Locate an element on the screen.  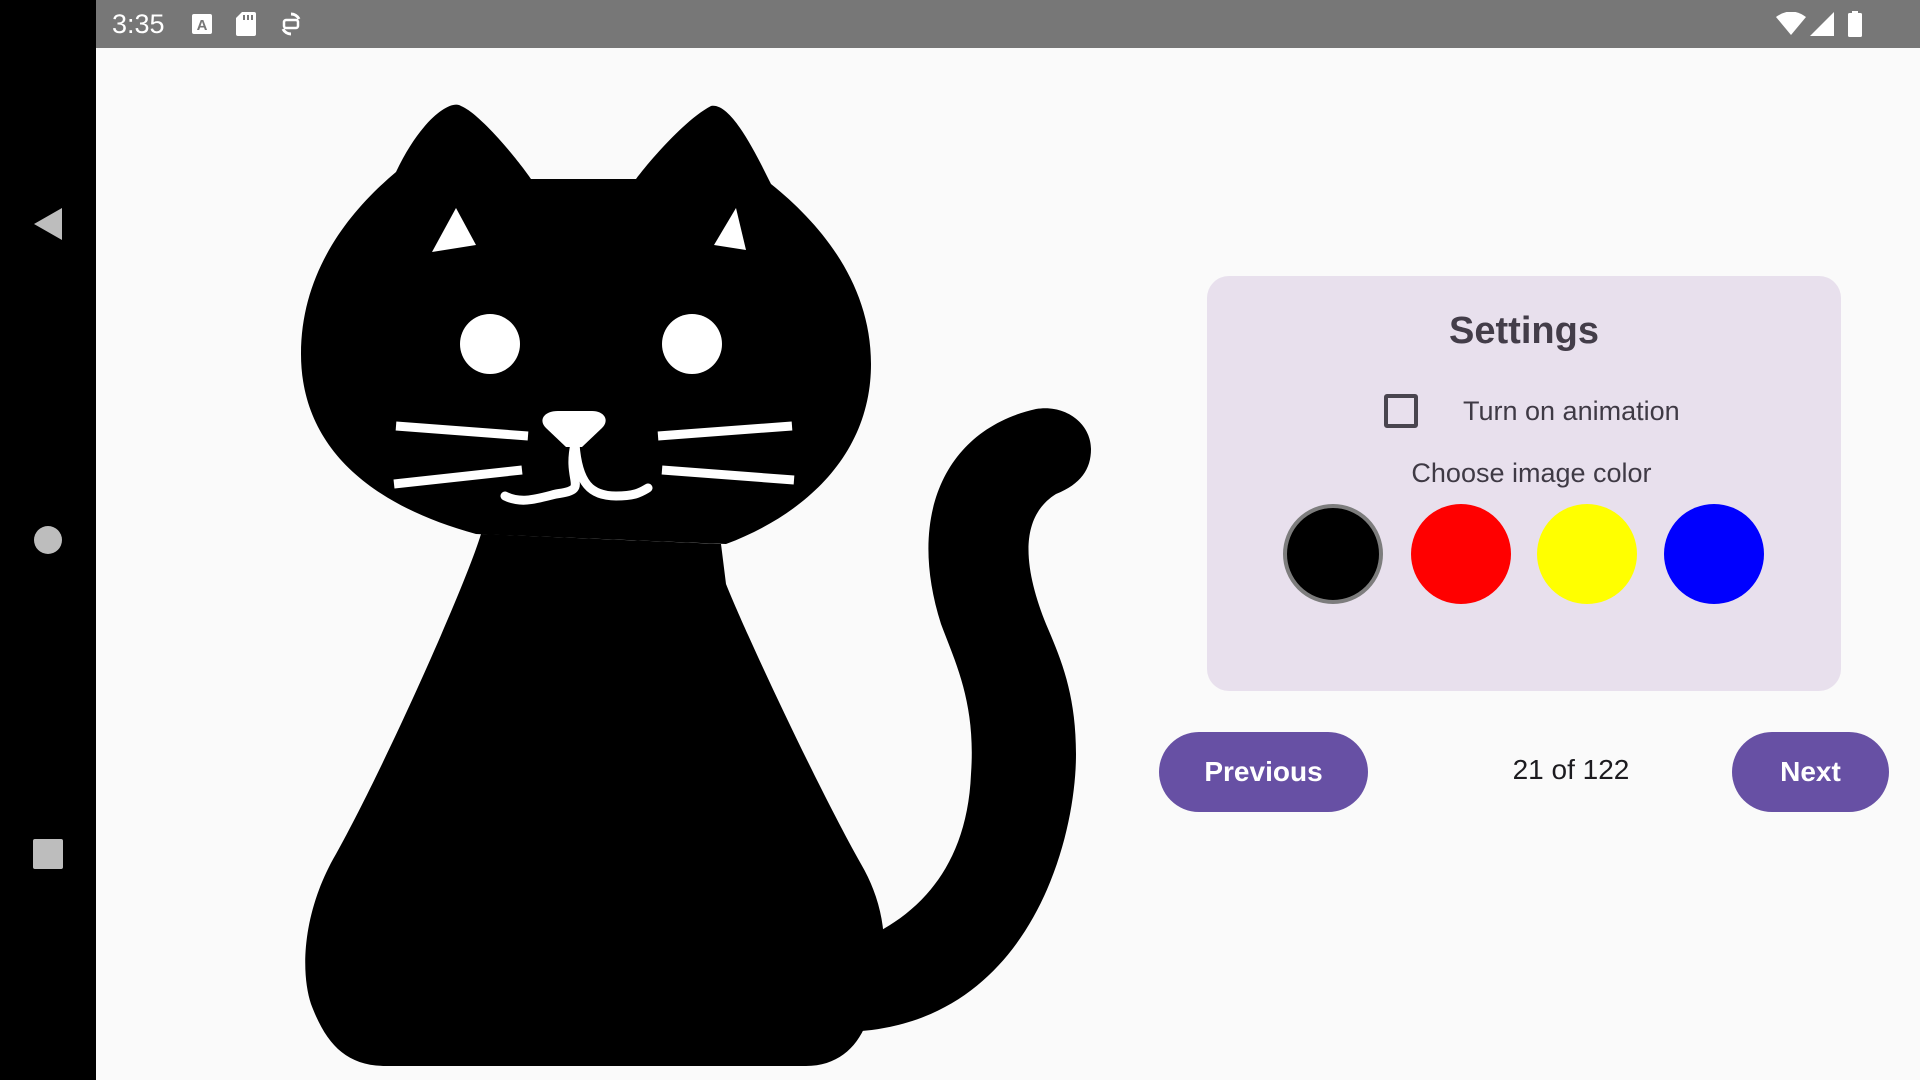
recents-button is located at coordinates (48, 854).